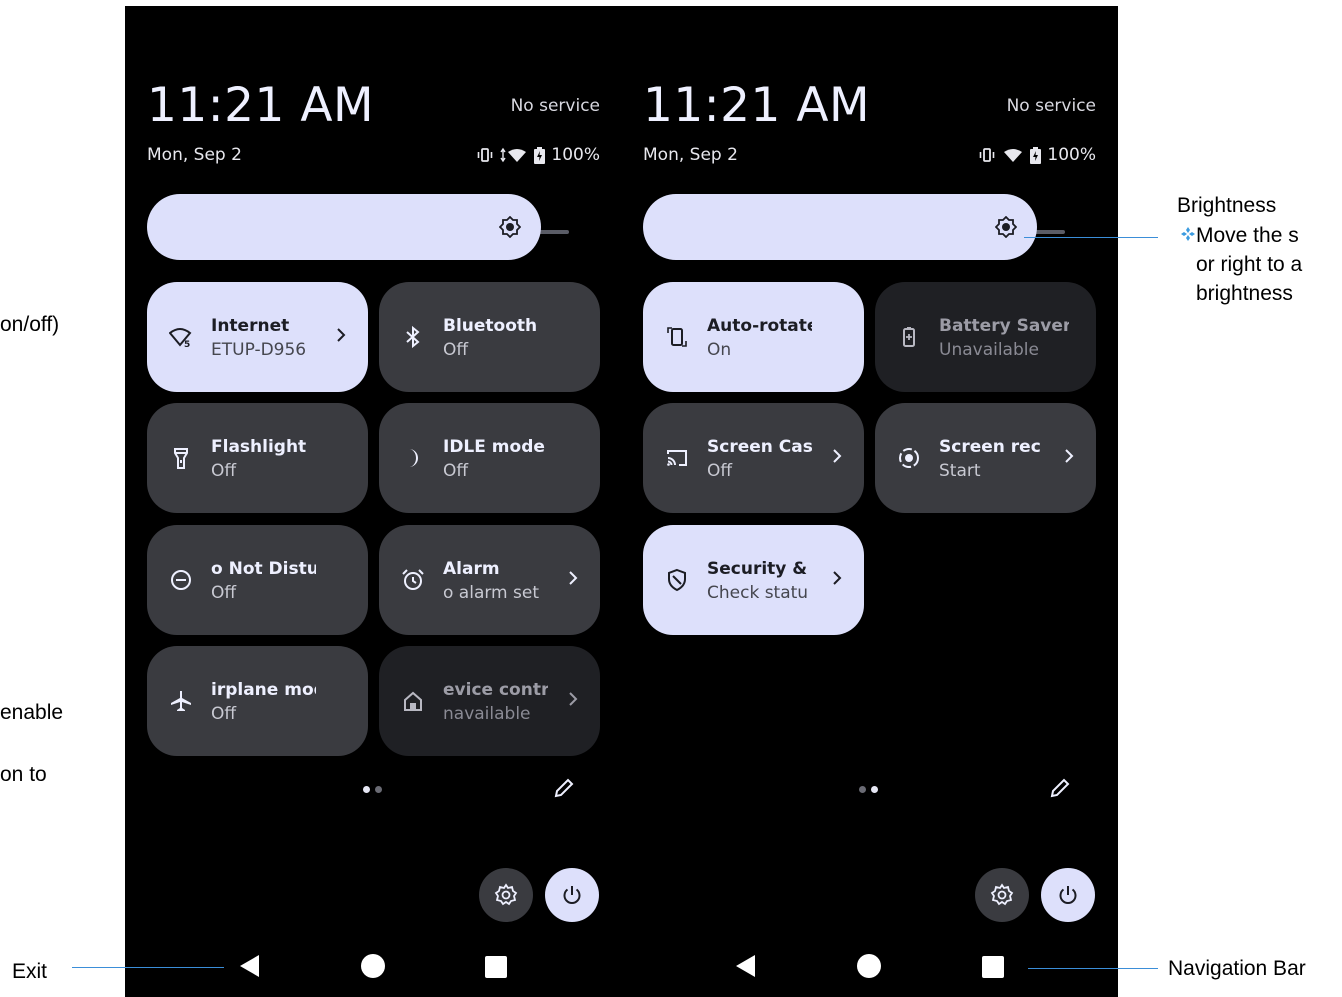  Describe the element at coordinates (1093, 968) in the screenshot. I see `navigation-bar-callout-line` at that location.